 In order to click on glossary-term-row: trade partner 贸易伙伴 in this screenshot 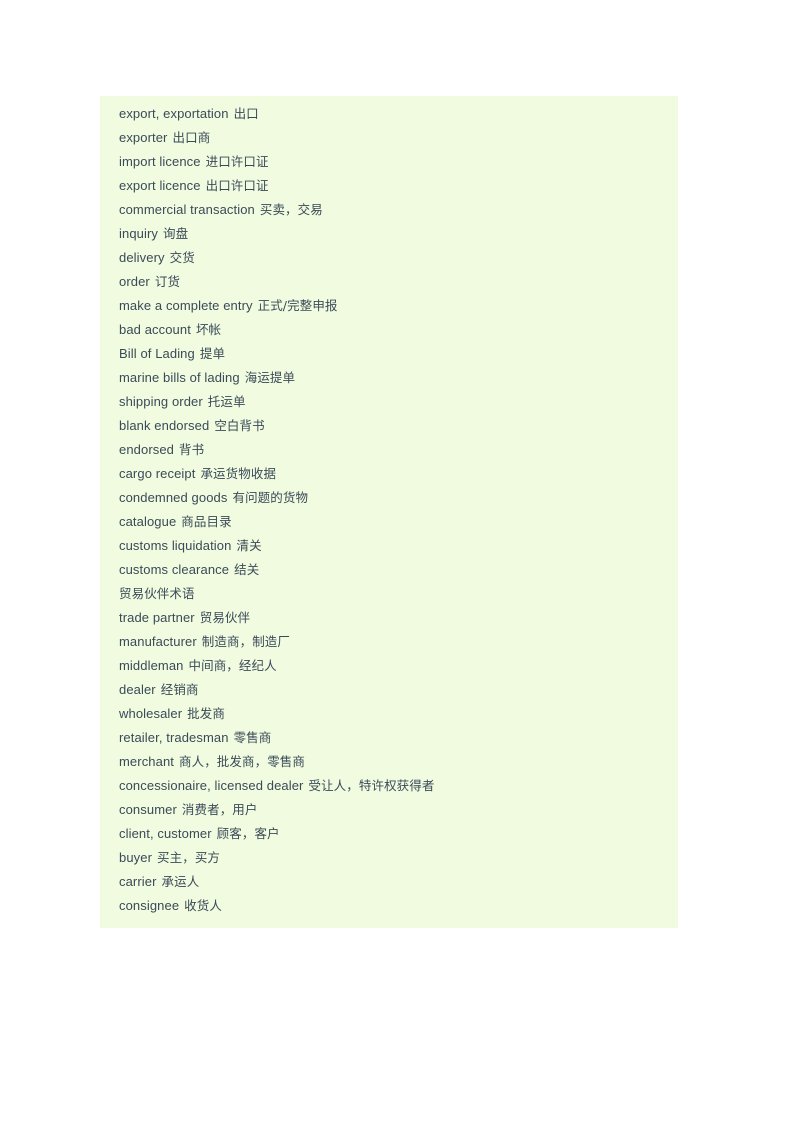, I will do `click(389, 618)`.